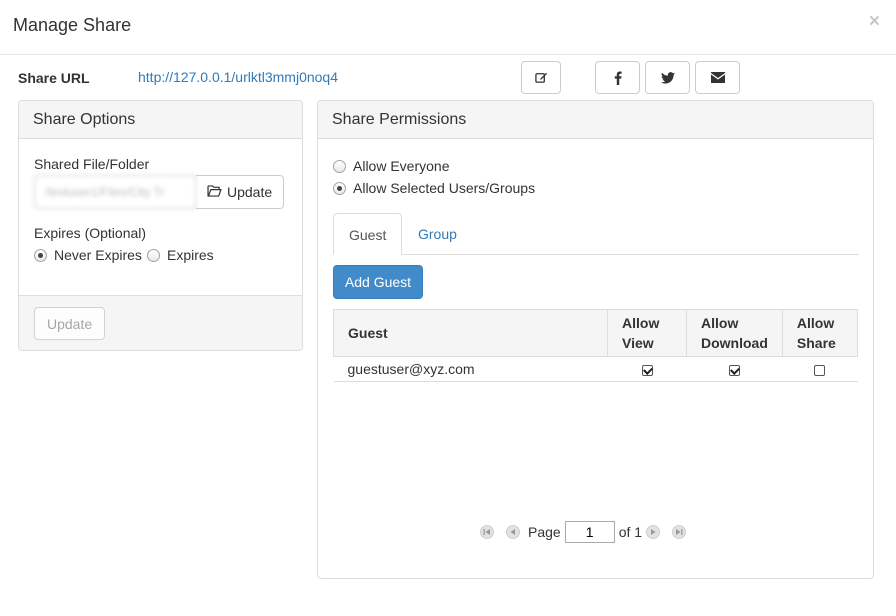 The image size is (896, 616). I want to click on twitter-share-button, so click(667, 77).